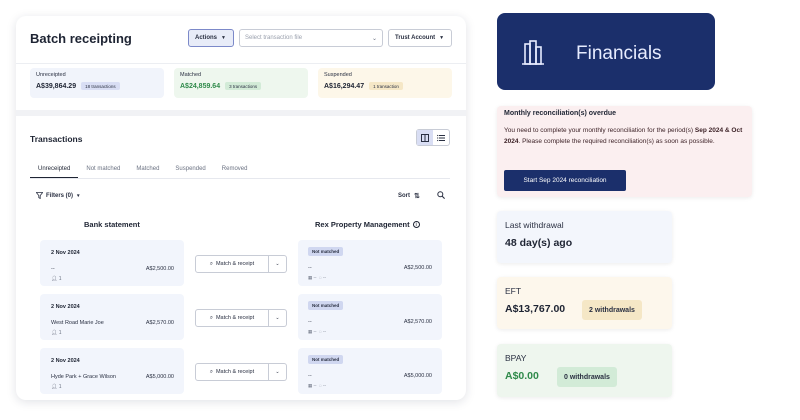 This screenshot has height=420, width=800. Describe the element at coordinates (103, 170) in the screenshot. I see `tab-not-matched: Not matched` at that location.